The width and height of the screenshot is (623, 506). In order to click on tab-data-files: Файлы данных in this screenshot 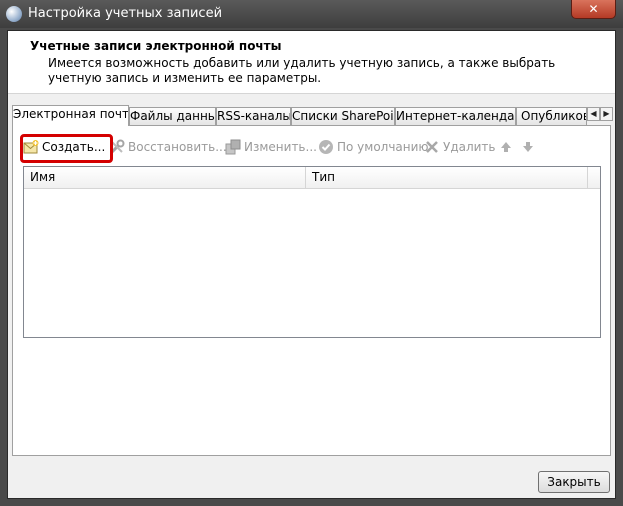, I will do `click(172, 116)`.